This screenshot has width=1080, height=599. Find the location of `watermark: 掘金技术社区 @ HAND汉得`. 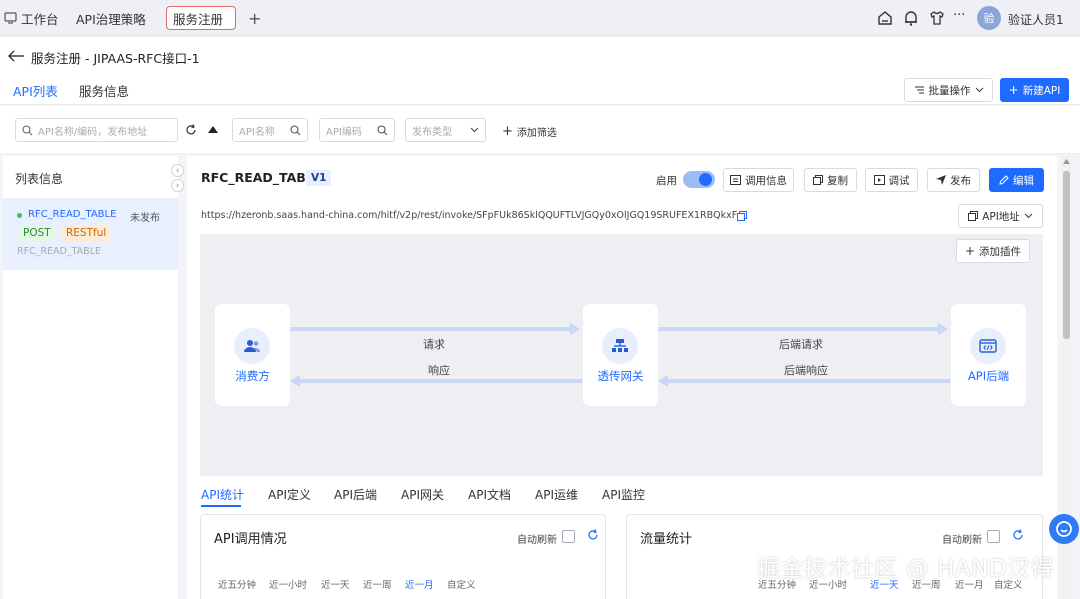

watermark: 掘金技术社区 @ HAND汉得 is located at coordinates (906, 569).